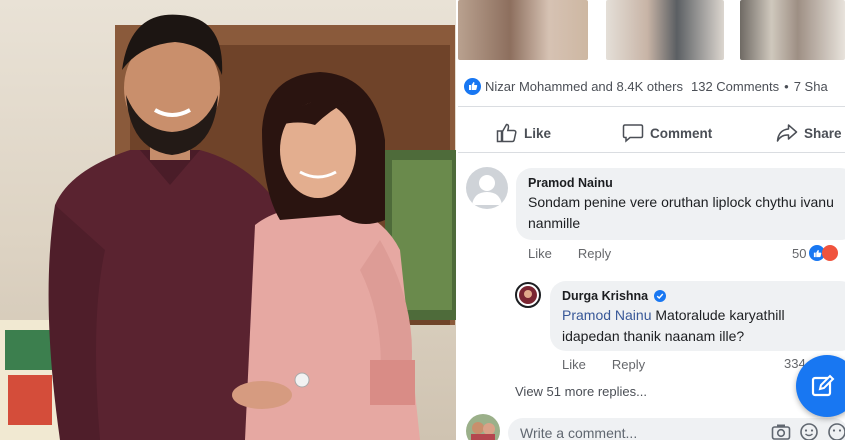 This screenshot has height=440, width=845. What do you see at coordinates (823, 133) in the screenshot?
I see `share-button-label: Share` at bounding box center [823, 133].